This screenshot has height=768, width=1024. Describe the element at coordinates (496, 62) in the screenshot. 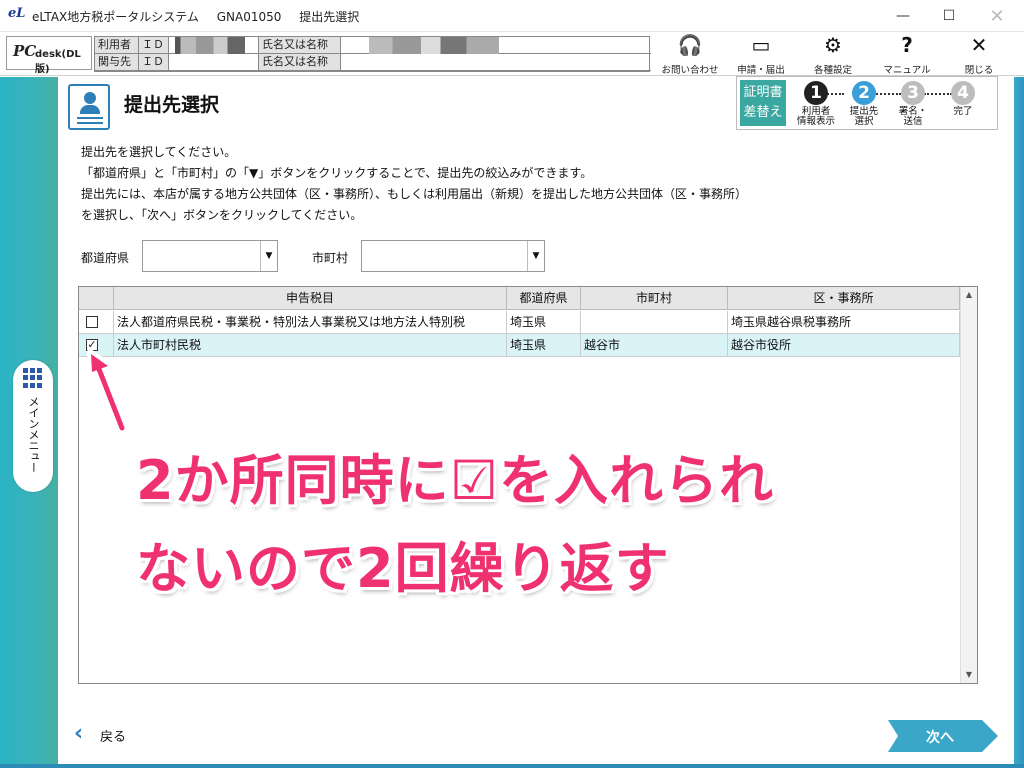

I see `related-name-value` at that location.